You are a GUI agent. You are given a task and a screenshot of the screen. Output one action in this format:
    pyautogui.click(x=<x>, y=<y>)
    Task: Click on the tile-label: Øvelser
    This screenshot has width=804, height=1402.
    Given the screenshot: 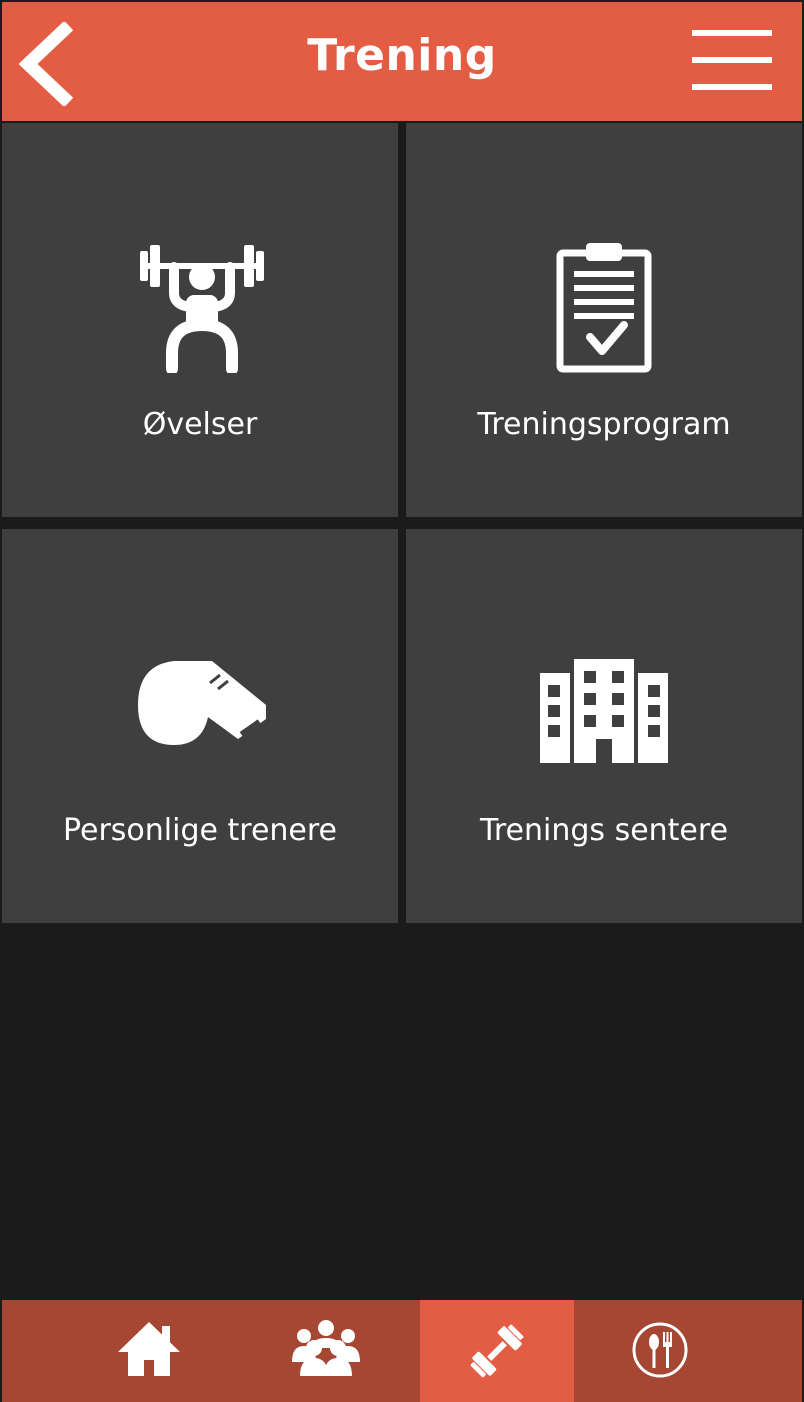 What is the action you would take?
    pyautogui.click(x=200, y=424)
    